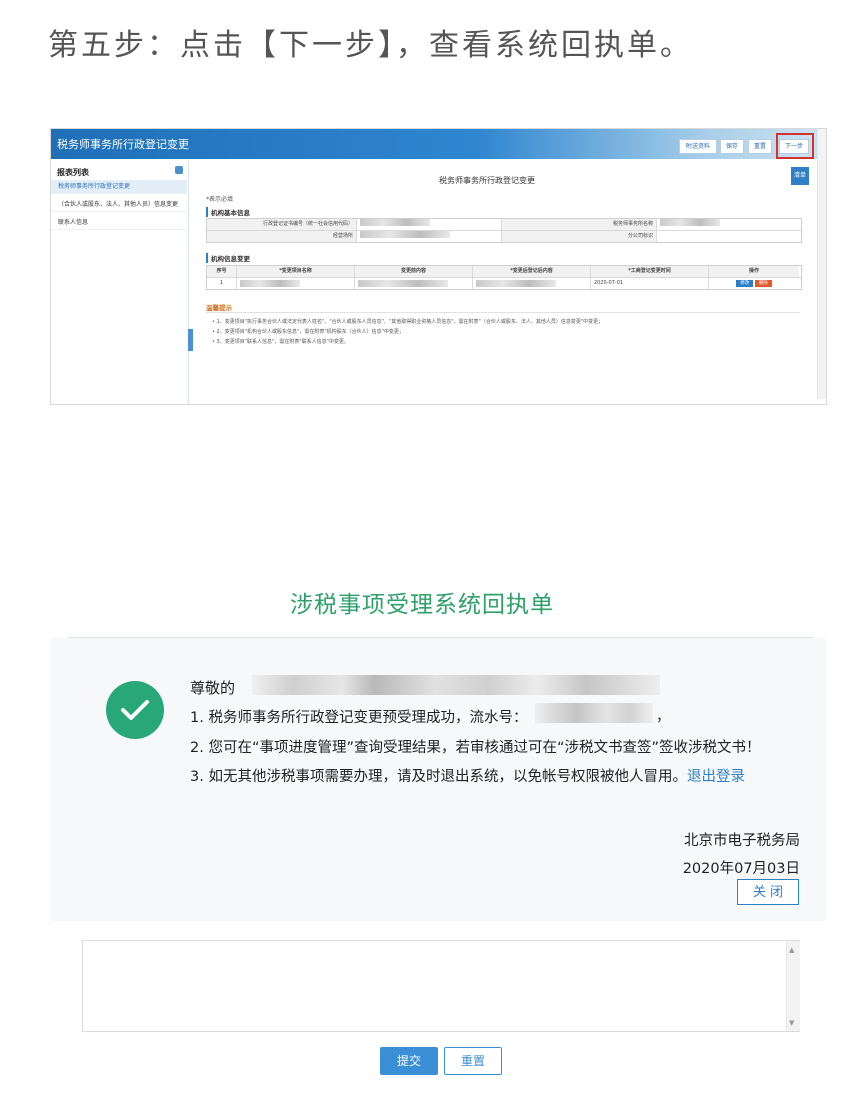 The image size is (844, 1100). I want to click on attach-button: 附送资料, so click(698, 146).